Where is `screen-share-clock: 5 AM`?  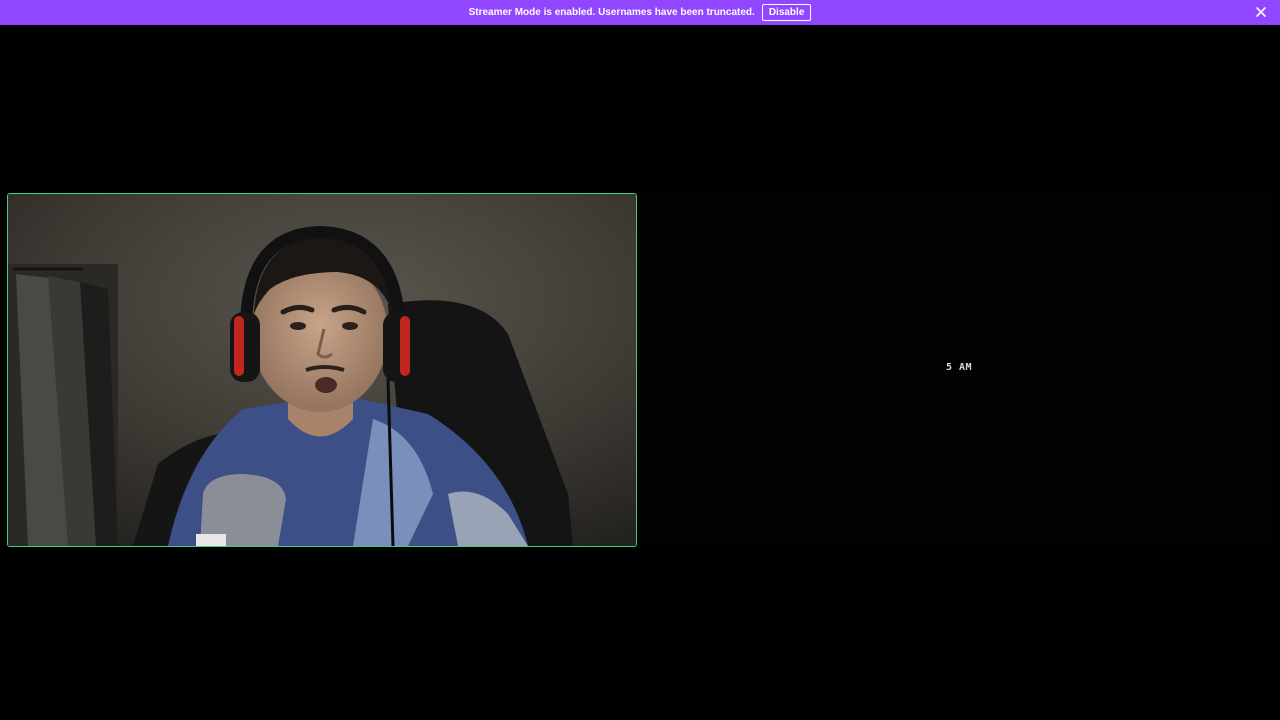 screen-share-clock: 5 AM is located at coordinates (959, 367).